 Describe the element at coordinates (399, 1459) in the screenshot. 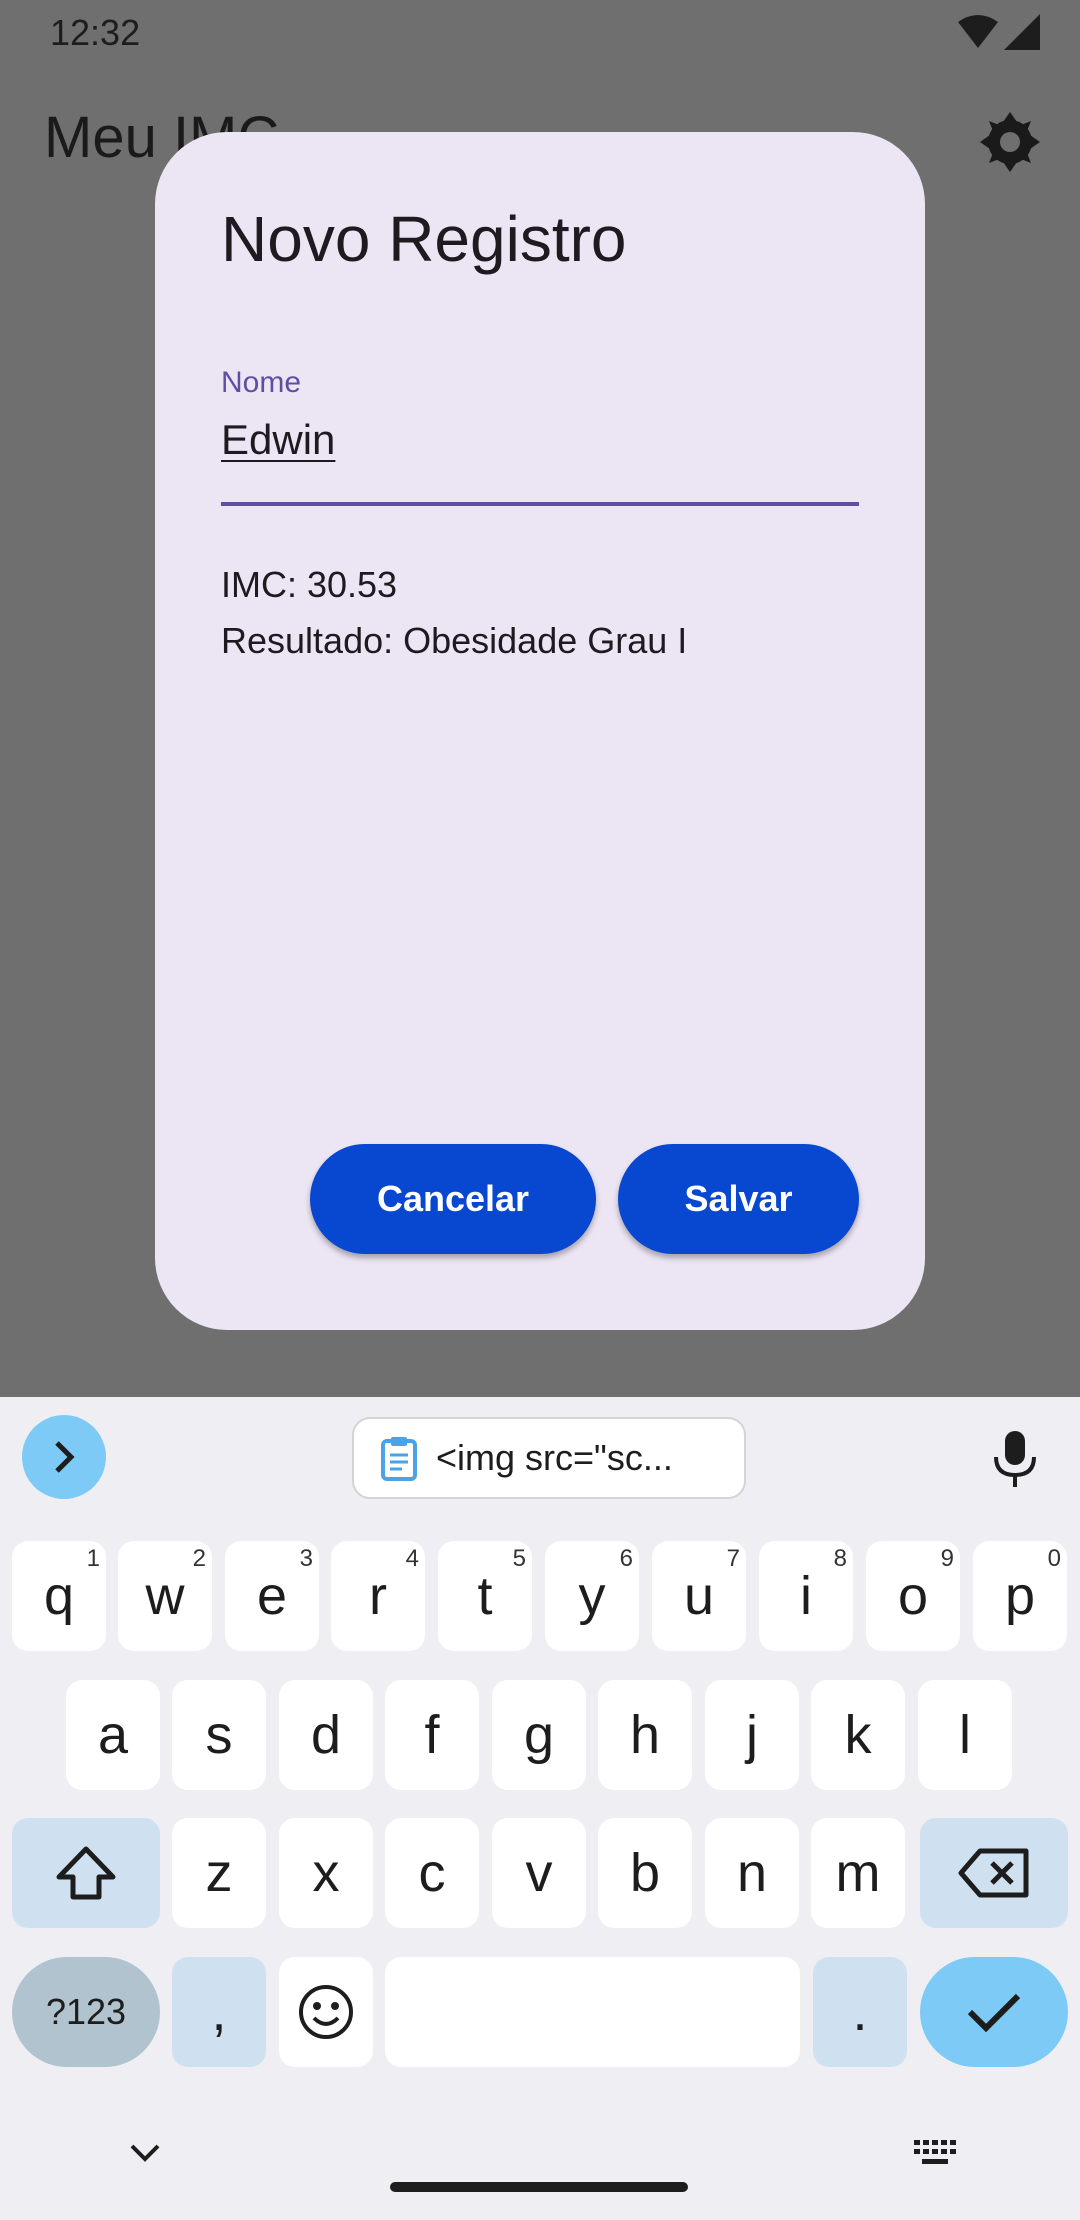

I see `clipboard-icon` at that location.